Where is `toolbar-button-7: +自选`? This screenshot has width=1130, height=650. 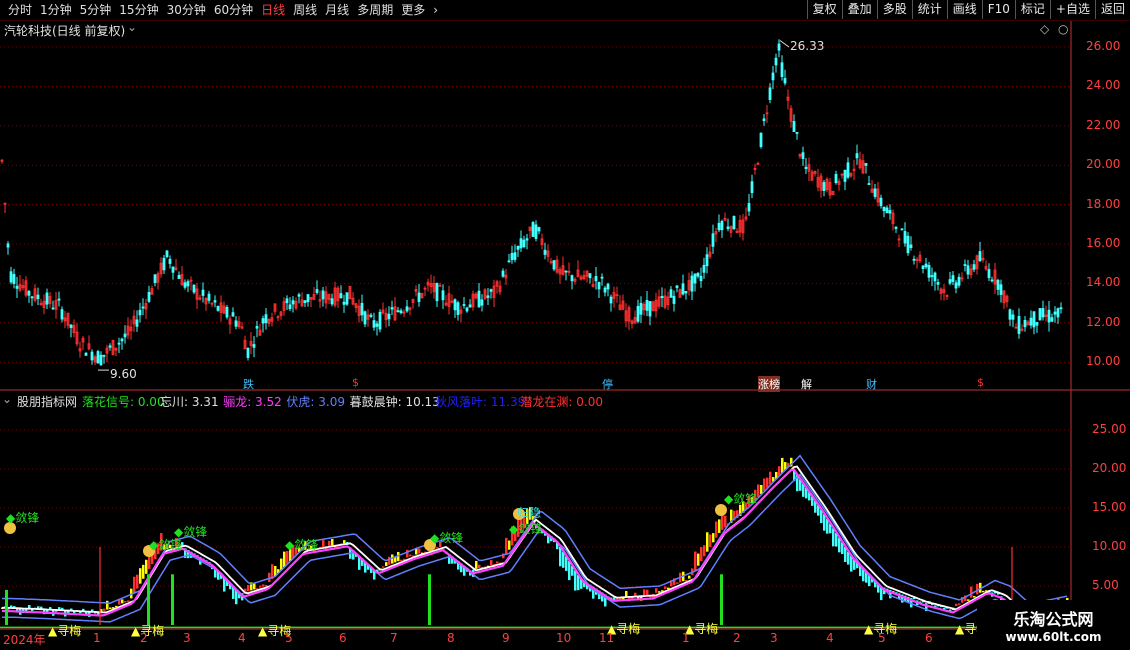 toolbar-button-7: +自选 is located at coordinates (1072, 9).